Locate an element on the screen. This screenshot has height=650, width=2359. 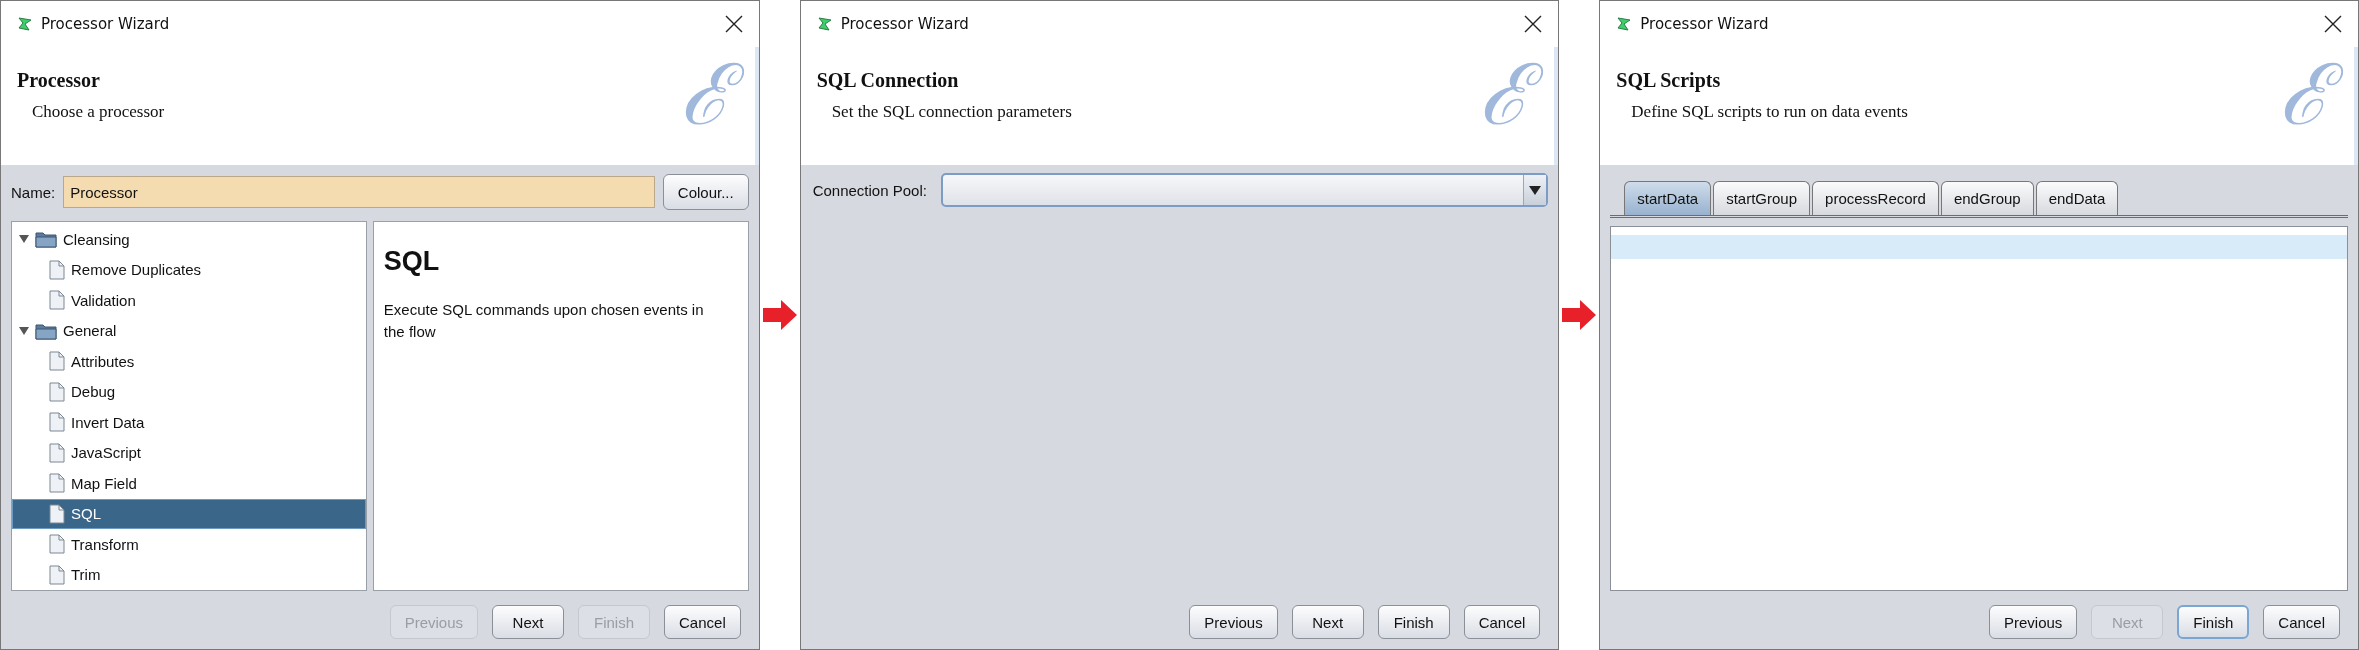
description-text: Execute SQL commands upon chosen events in the flow is located at coordinates (544, 321).